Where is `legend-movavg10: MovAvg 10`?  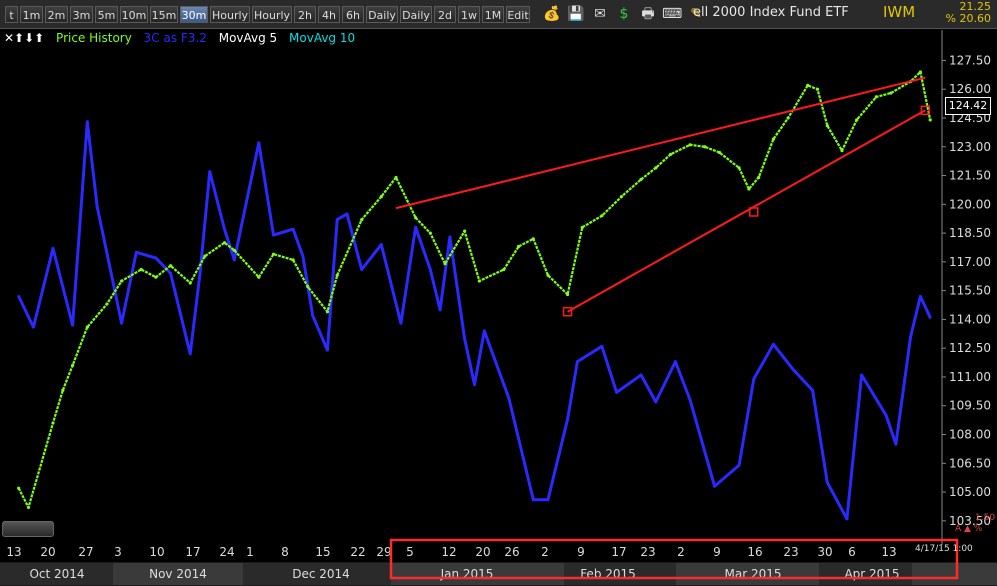
legend-movavg10: MovAvg 10 is located at coordinates (322, 38).